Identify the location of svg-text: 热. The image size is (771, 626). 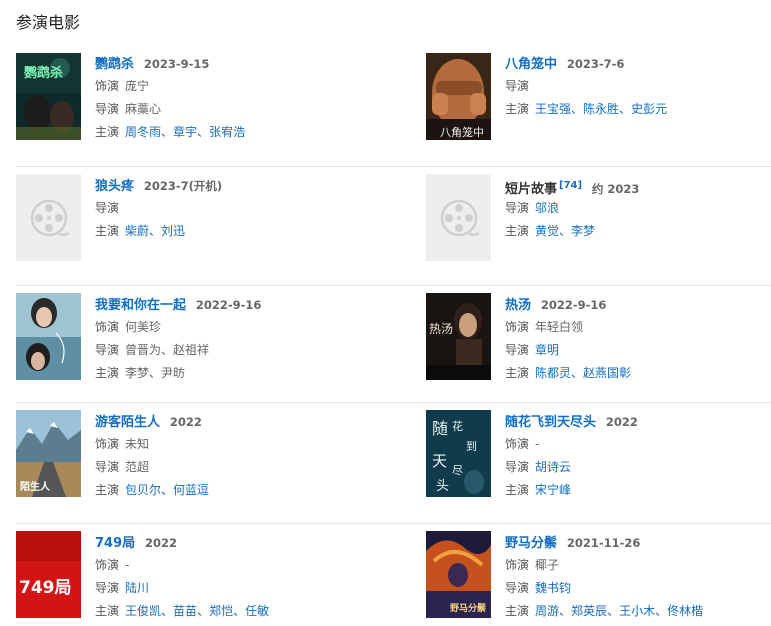
(435, 329).